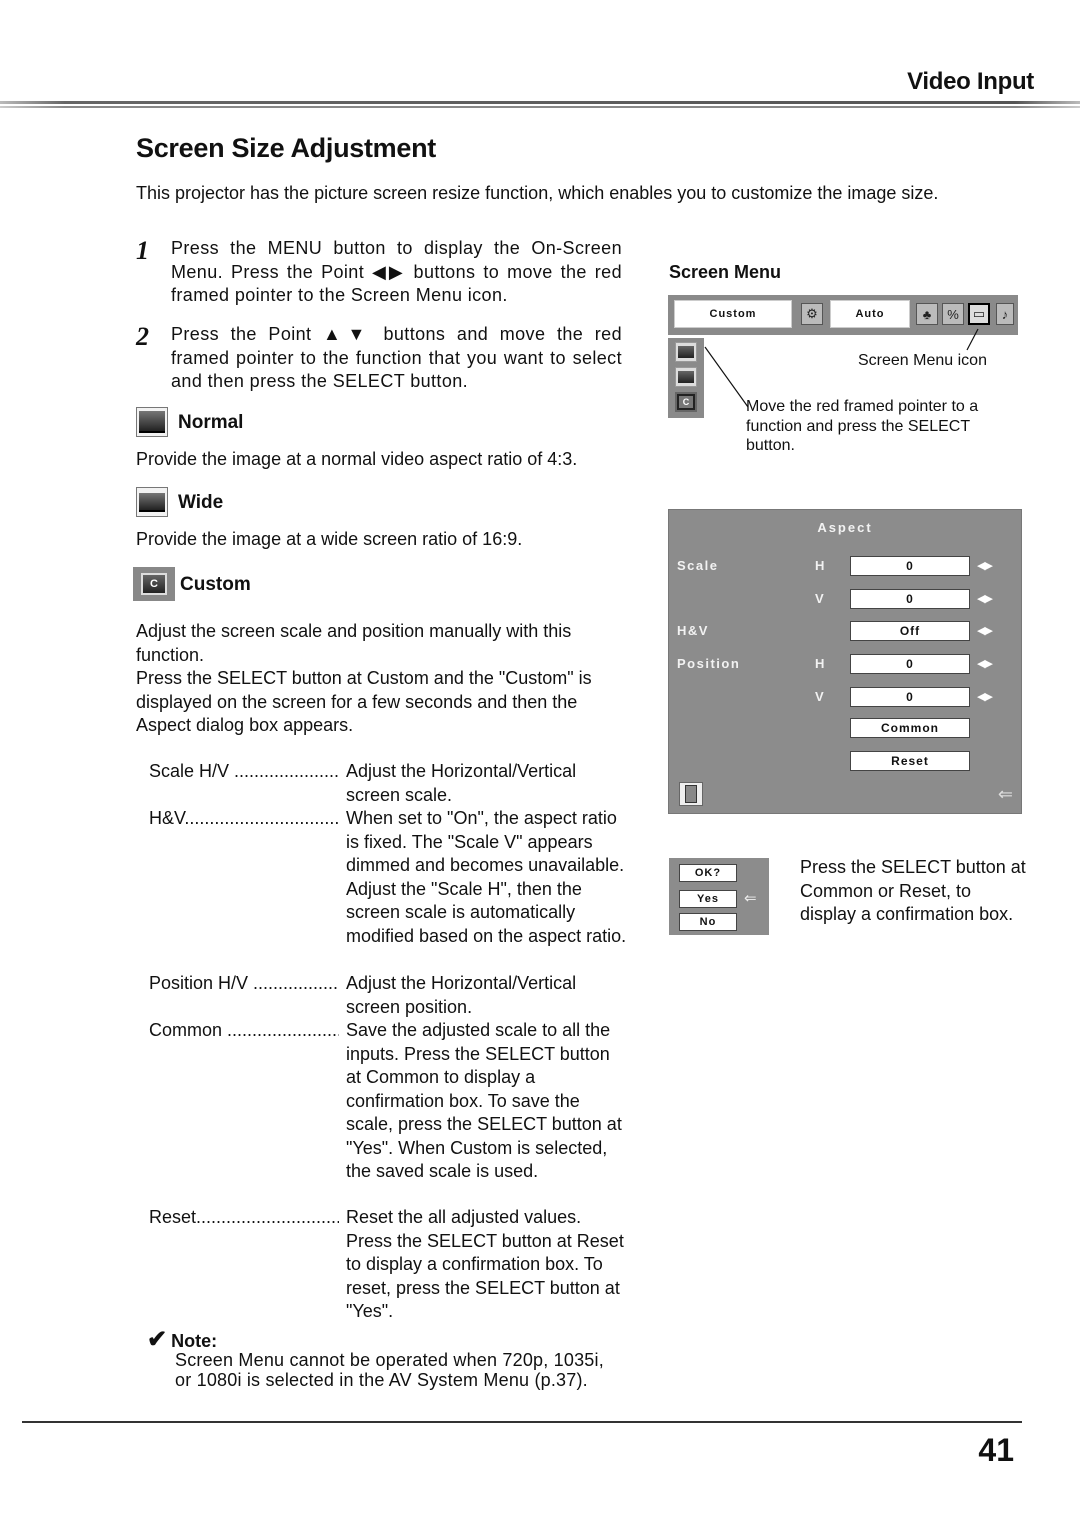 The width and height of the screenshot is (1080, 1514). Describe the element at coordinates (996, 1450) in the screenshot. I see `page-number: 41` at that location.